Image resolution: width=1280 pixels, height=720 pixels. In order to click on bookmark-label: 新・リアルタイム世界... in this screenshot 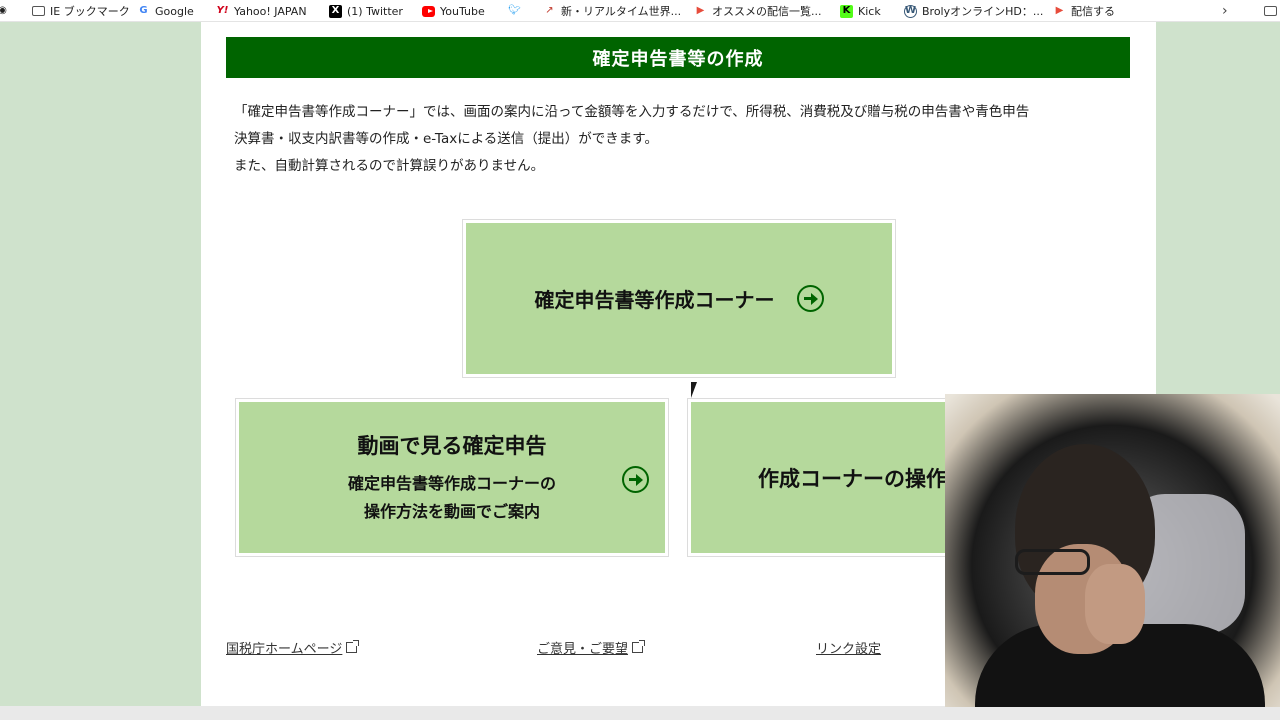, I will do `click(621, 11)`.